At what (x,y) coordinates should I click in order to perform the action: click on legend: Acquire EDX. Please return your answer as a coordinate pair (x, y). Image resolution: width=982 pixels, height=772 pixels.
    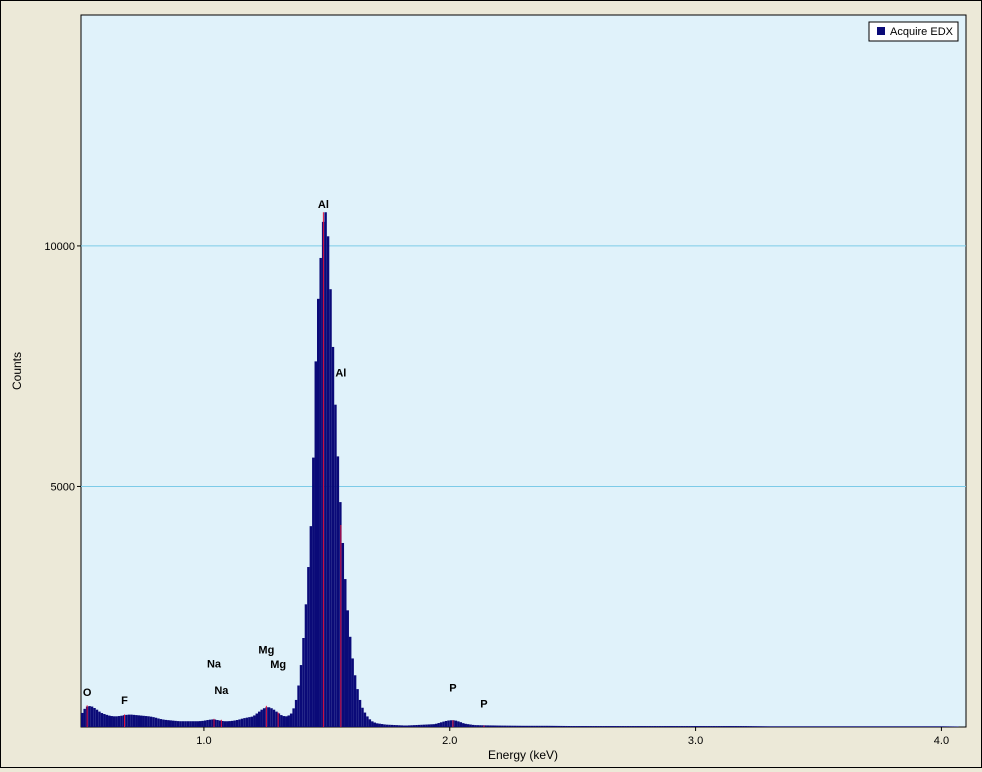
    Looking at the image, I should click on (913, 31).